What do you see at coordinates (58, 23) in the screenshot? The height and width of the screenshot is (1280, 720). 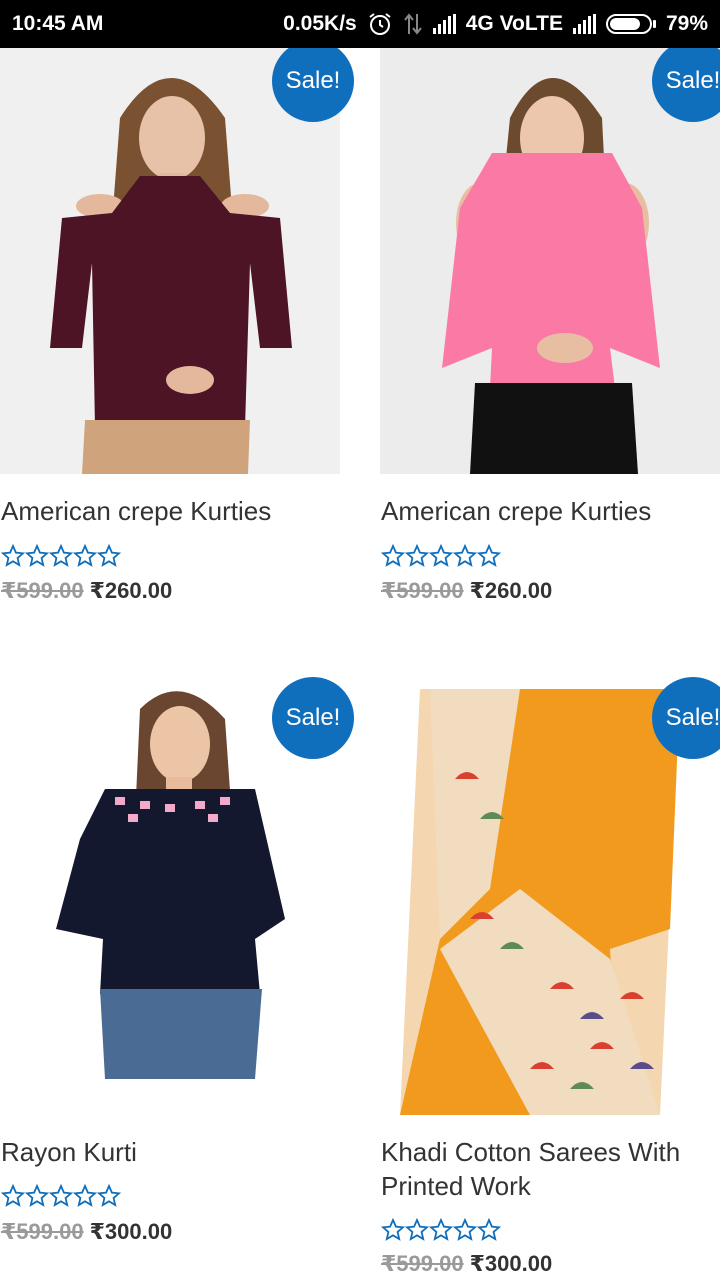 I see `status-time: 10:45 AM` at bounding box center [58, 23].